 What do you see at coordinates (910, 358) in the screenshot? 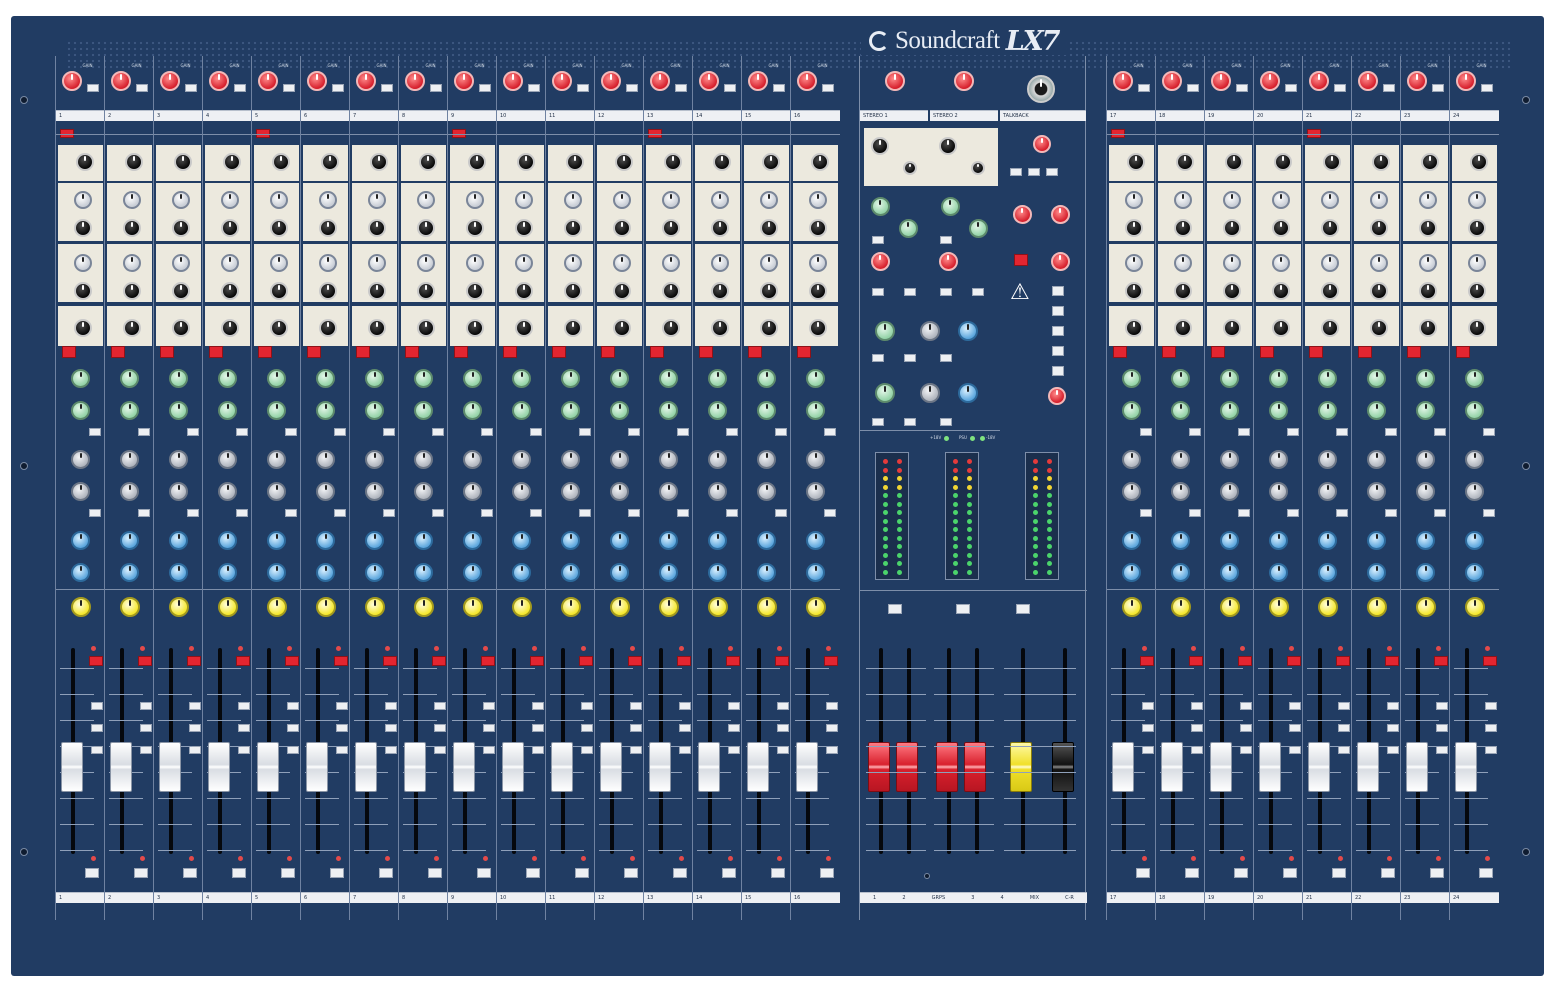
I see `aux-master-pre-button` at bounding box center [910, 358].